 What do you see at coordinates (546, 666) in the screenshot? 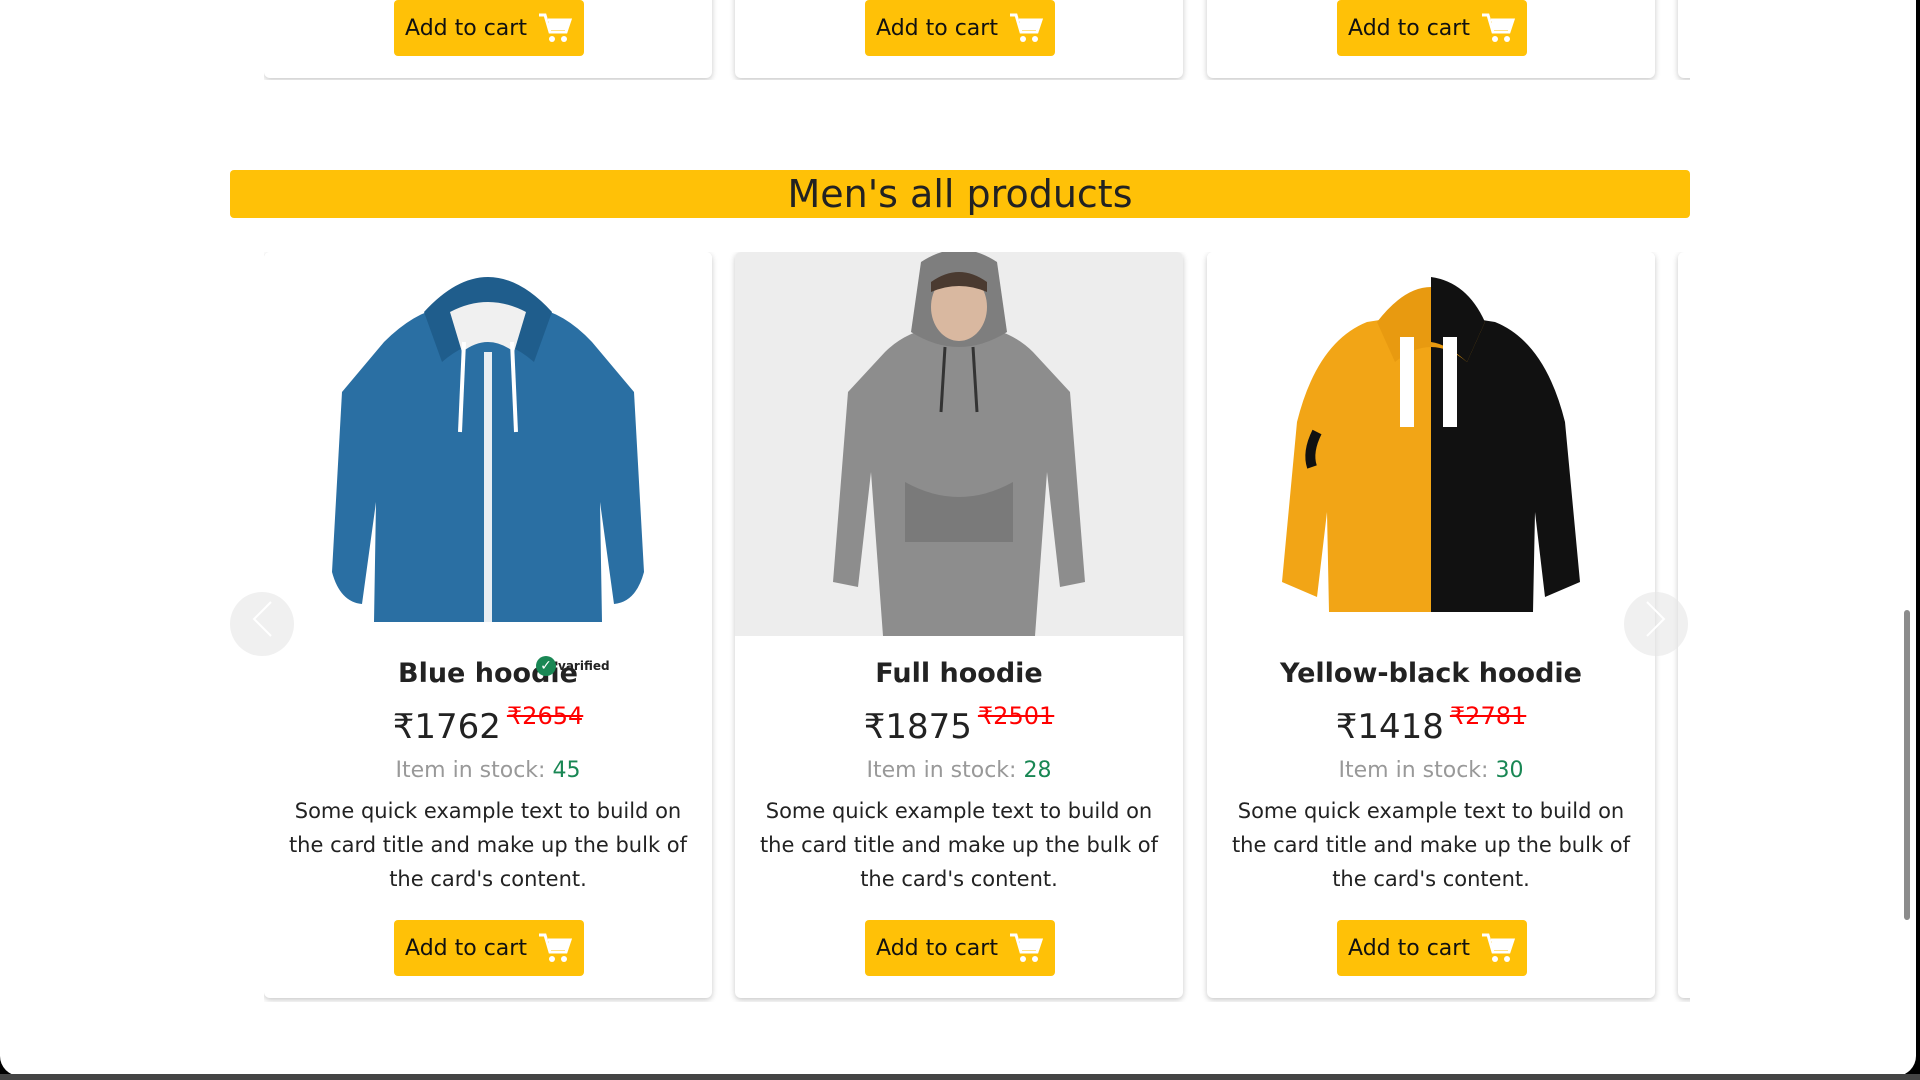
I see `check-circle-icon: ✓` at bounding box center [546, 666].